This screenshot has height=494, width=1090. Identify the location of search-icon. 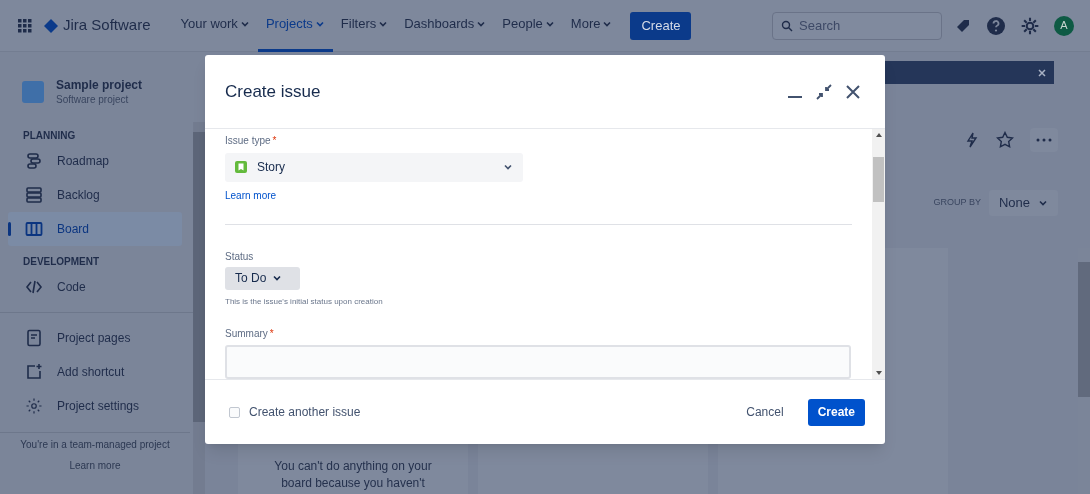
(787, 25).